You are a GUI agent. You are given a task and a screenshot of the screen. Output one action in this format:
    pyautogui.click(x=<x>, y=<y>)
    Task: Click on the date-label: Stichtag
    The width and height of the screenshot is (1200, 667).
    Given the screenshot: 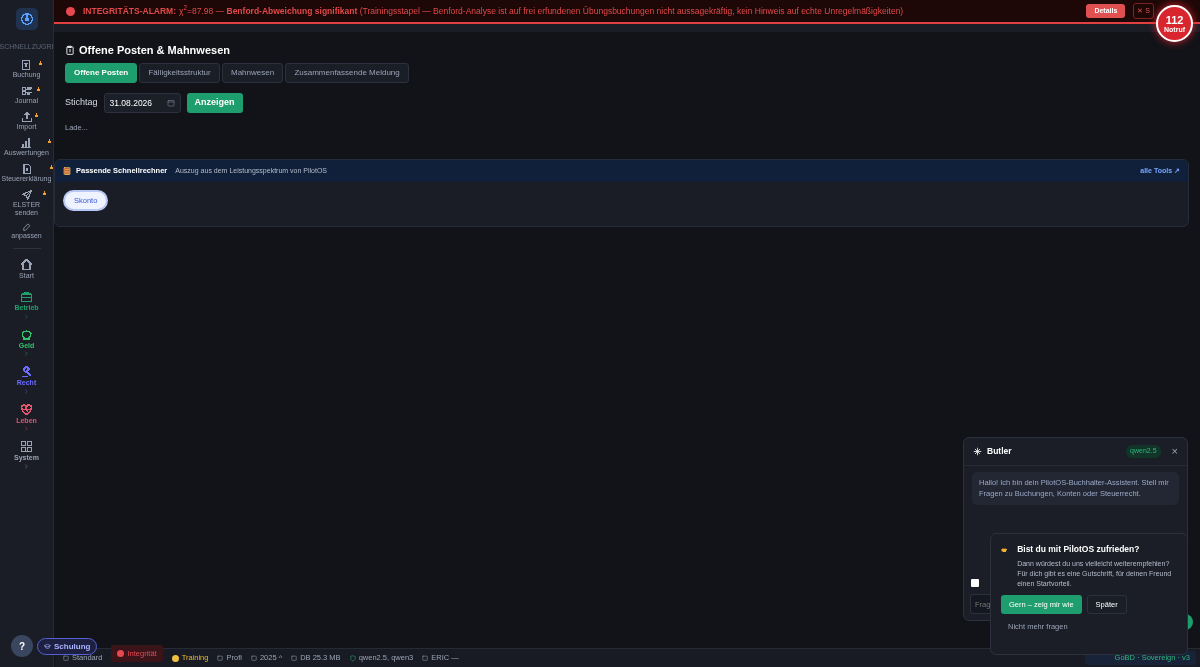 What is the action you would take?
    pyautogui.click(x=81, y=103)
    